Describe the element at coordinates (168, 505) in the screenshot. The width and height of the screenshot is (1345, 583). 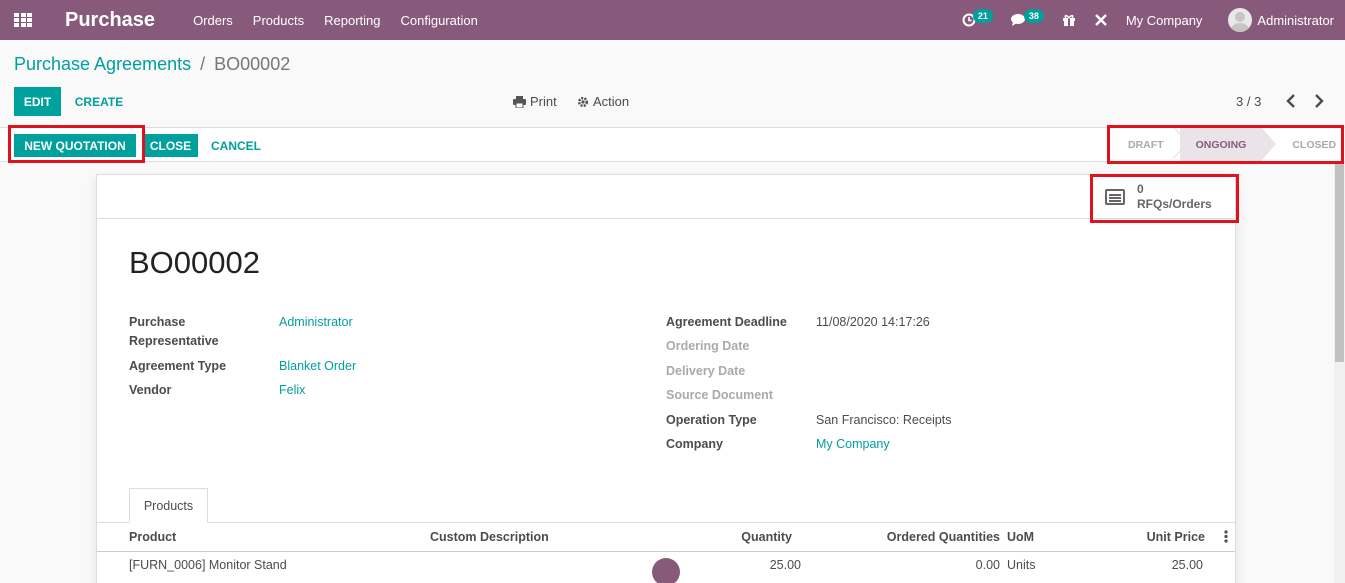
I see `tab-products: Products` at that location.